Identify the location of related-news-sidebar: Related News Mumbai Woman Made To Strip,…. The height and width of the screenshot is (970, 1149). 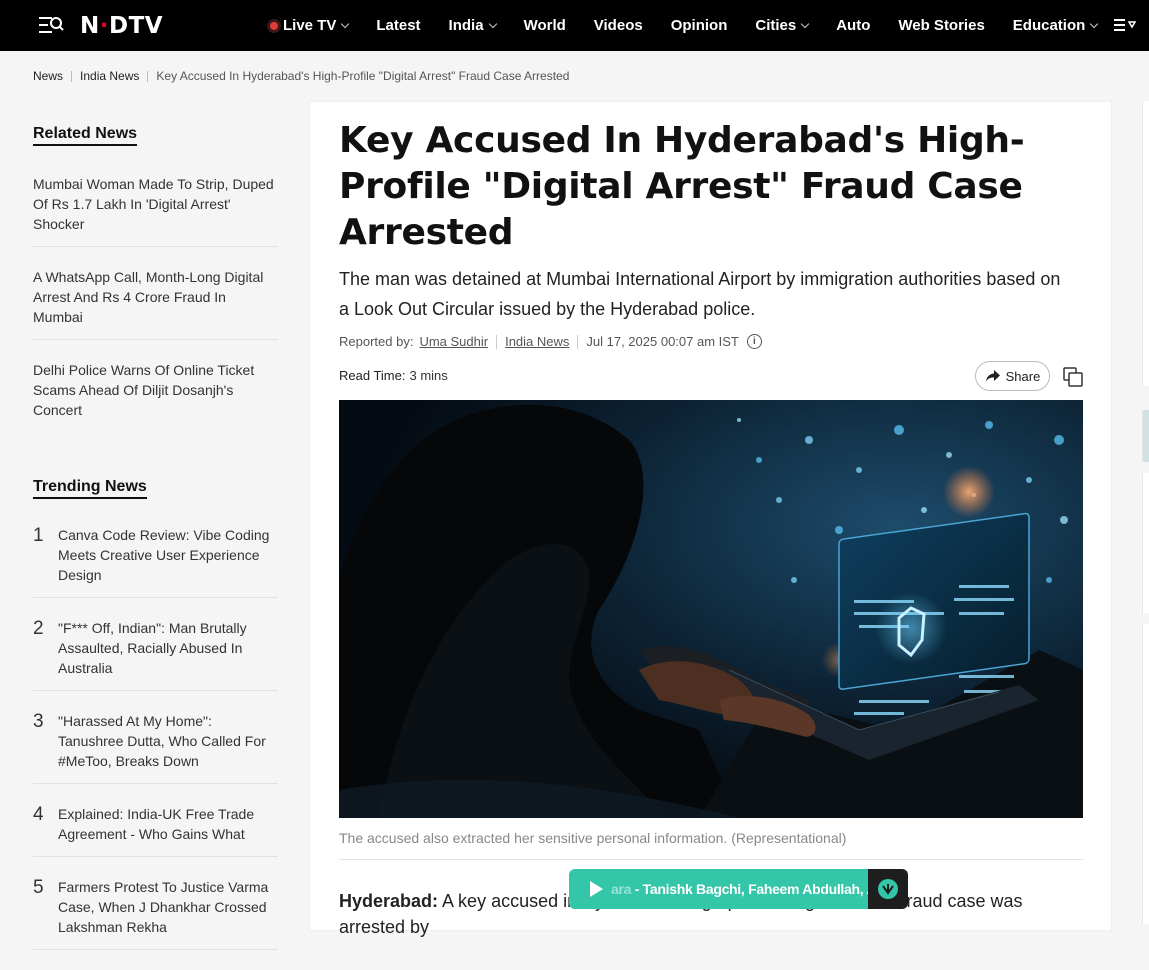
(155, 288).